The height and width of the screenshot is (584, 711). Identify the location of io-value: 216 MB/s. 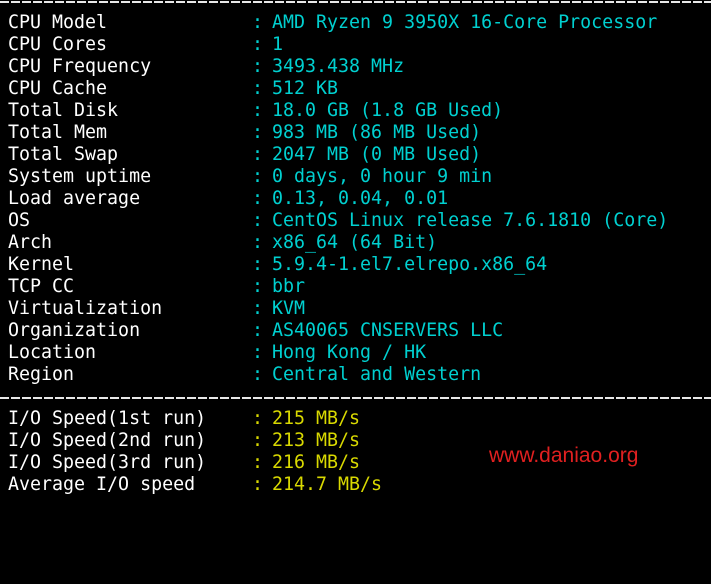
(316, 462).